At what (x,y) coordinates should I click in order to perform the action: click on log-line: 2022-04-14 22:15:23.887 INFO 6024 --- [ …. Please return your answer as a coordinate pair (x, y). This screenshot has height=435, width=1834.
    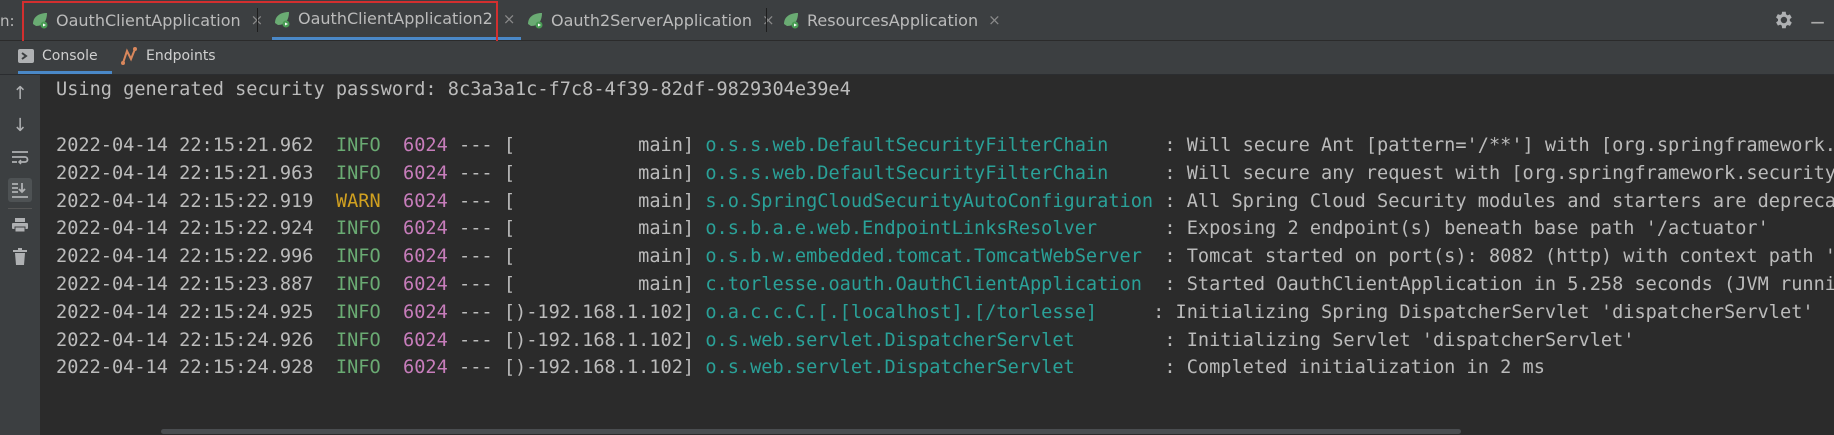
    Looking at the image, I should click on (945, 284).